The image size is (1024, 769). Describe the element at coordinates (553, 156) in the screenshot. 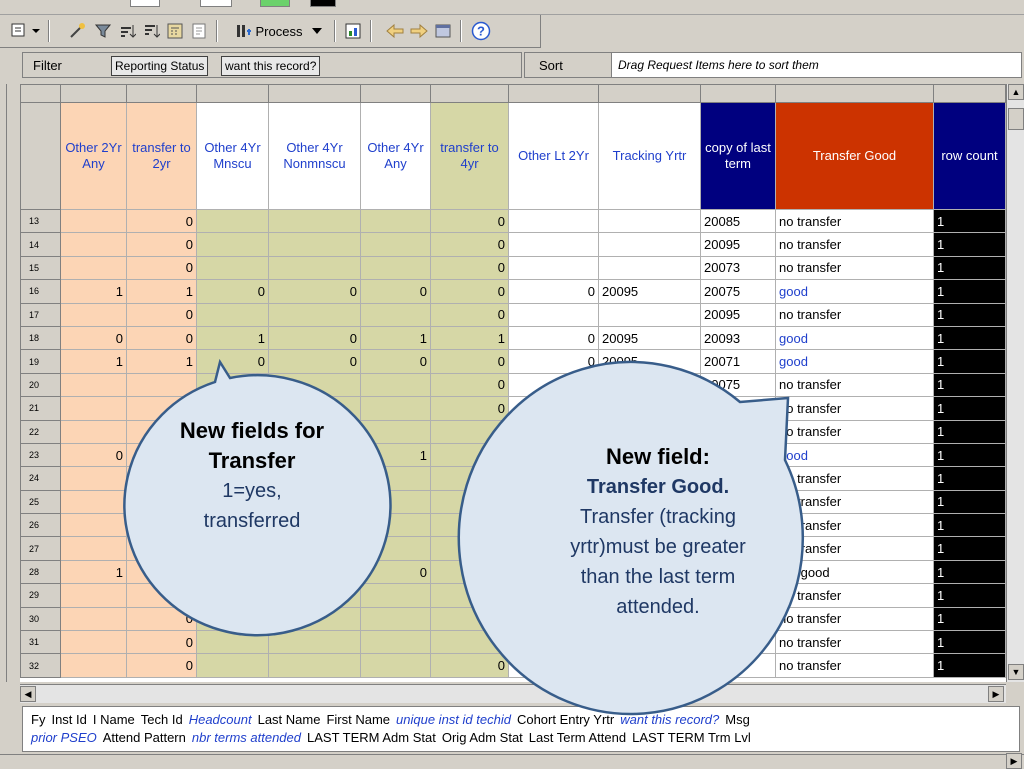

I see `column-header-other-lt-2yr: Other Lt 2Yr` at that location.